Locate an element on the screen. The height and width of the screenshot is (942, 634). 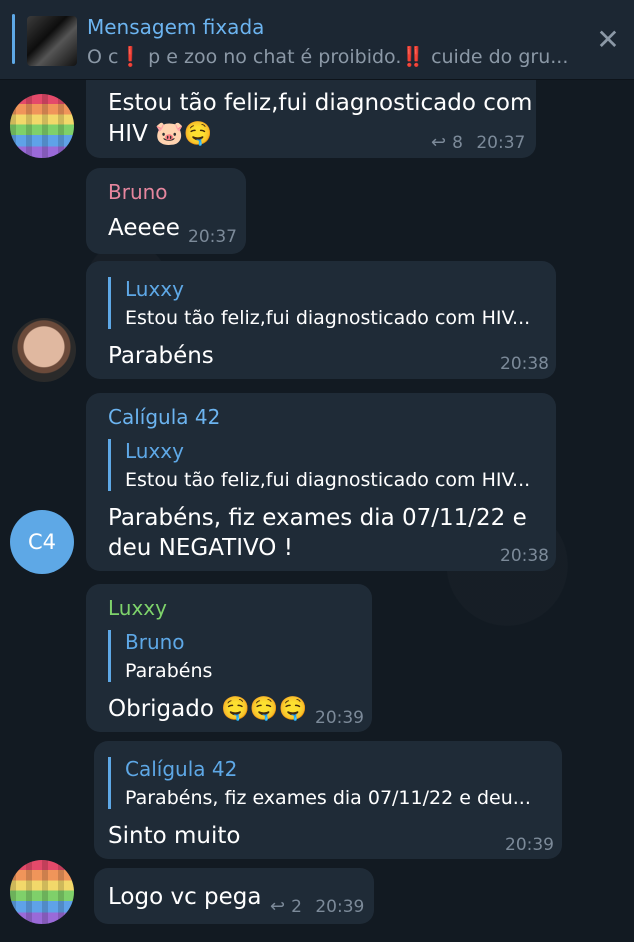
message-bubble: Logo vc pega ↩ 2 20:39 is located at coordinates (234, 896).